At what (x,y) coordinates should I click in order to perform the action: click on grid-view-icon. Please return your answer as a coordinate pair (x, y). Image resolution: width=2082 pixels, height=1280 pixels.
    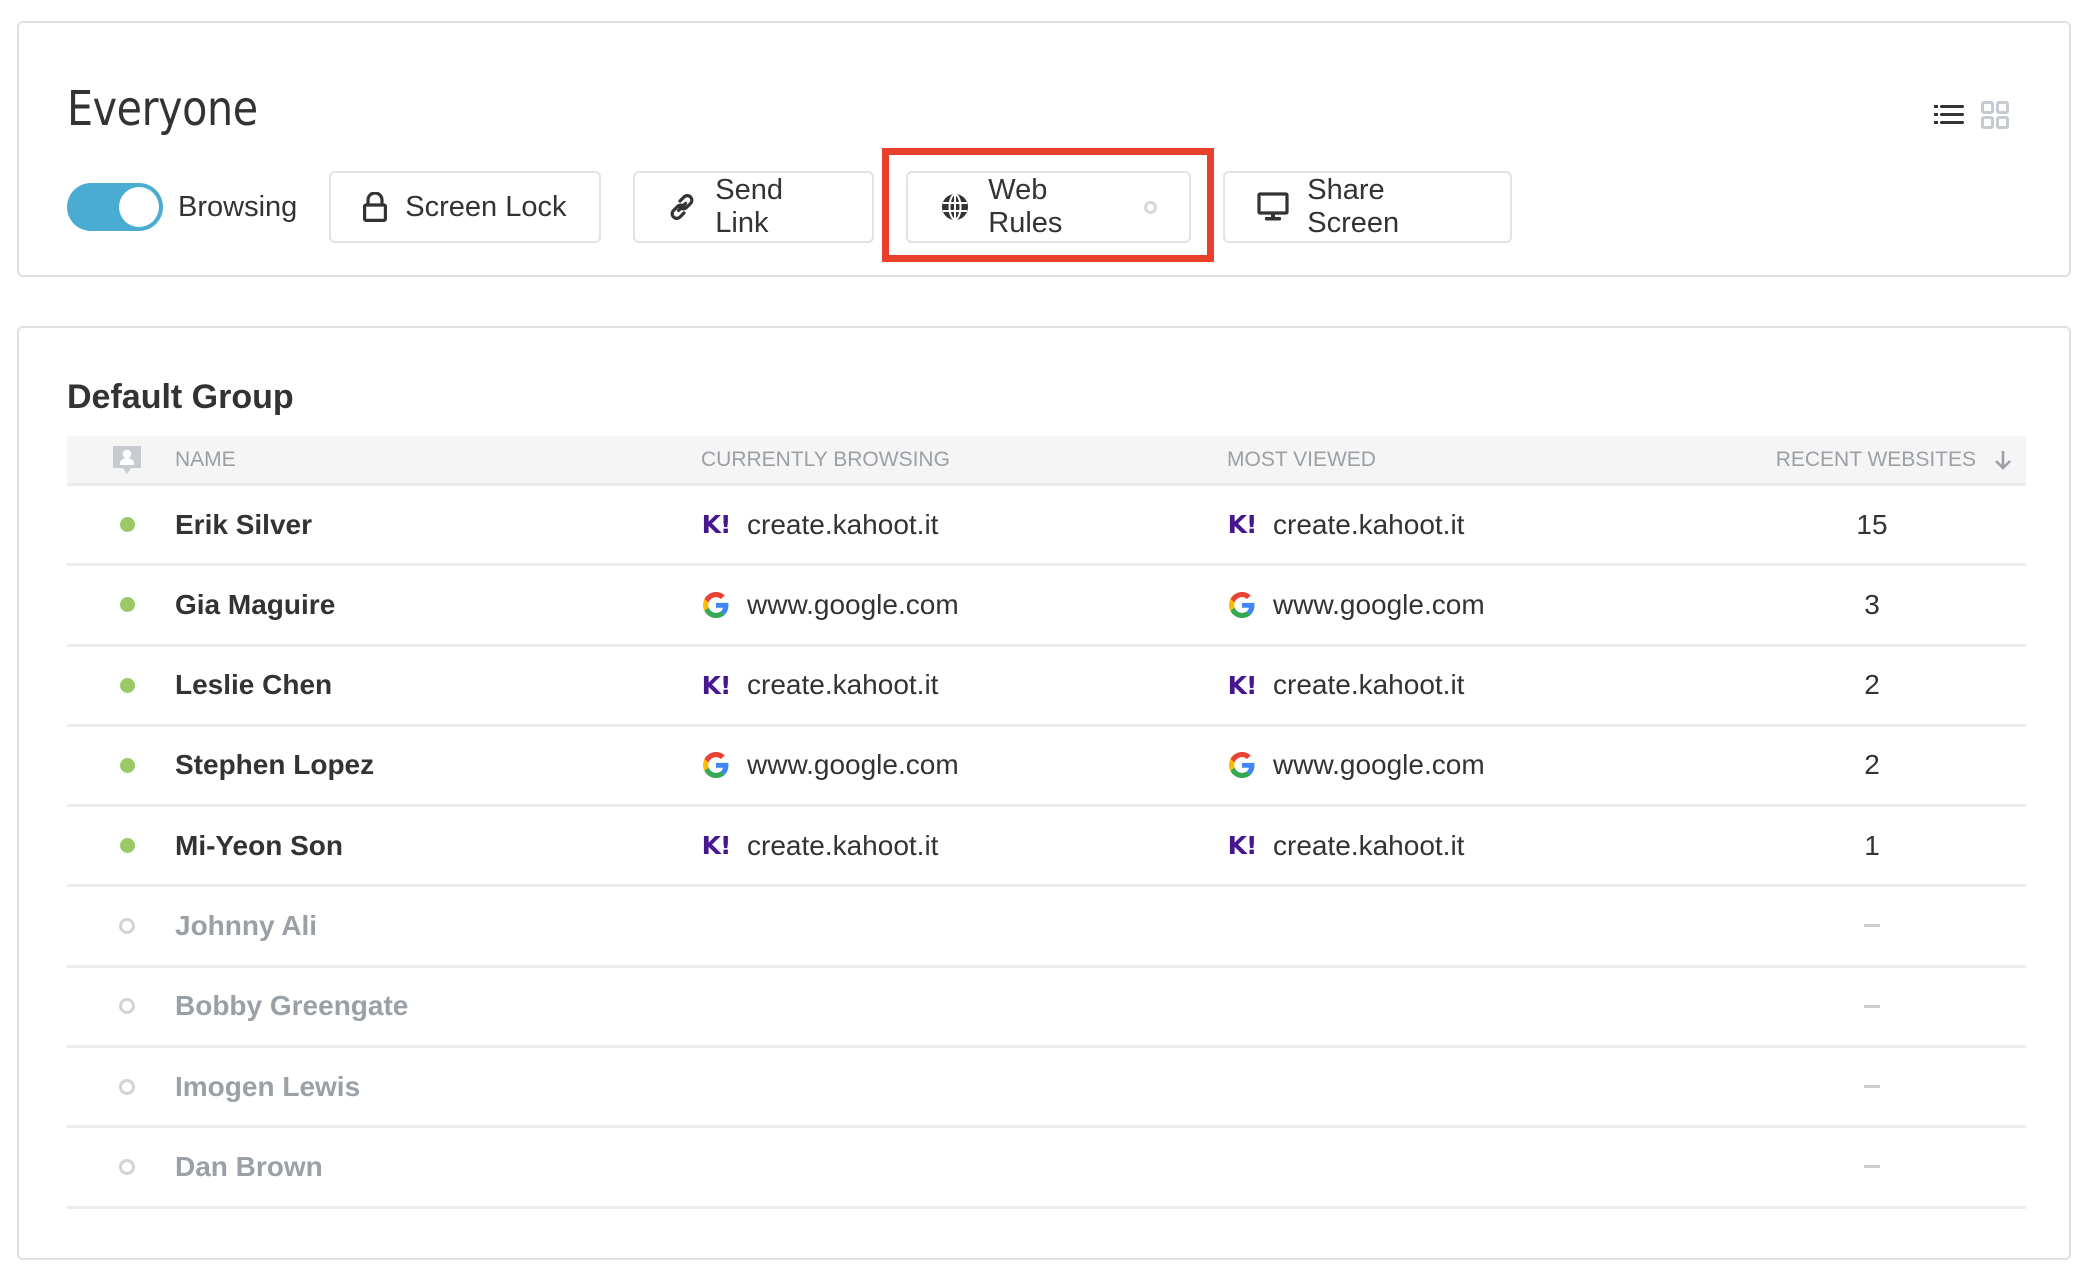
    Looking at the image, I should click on (1995, 115).